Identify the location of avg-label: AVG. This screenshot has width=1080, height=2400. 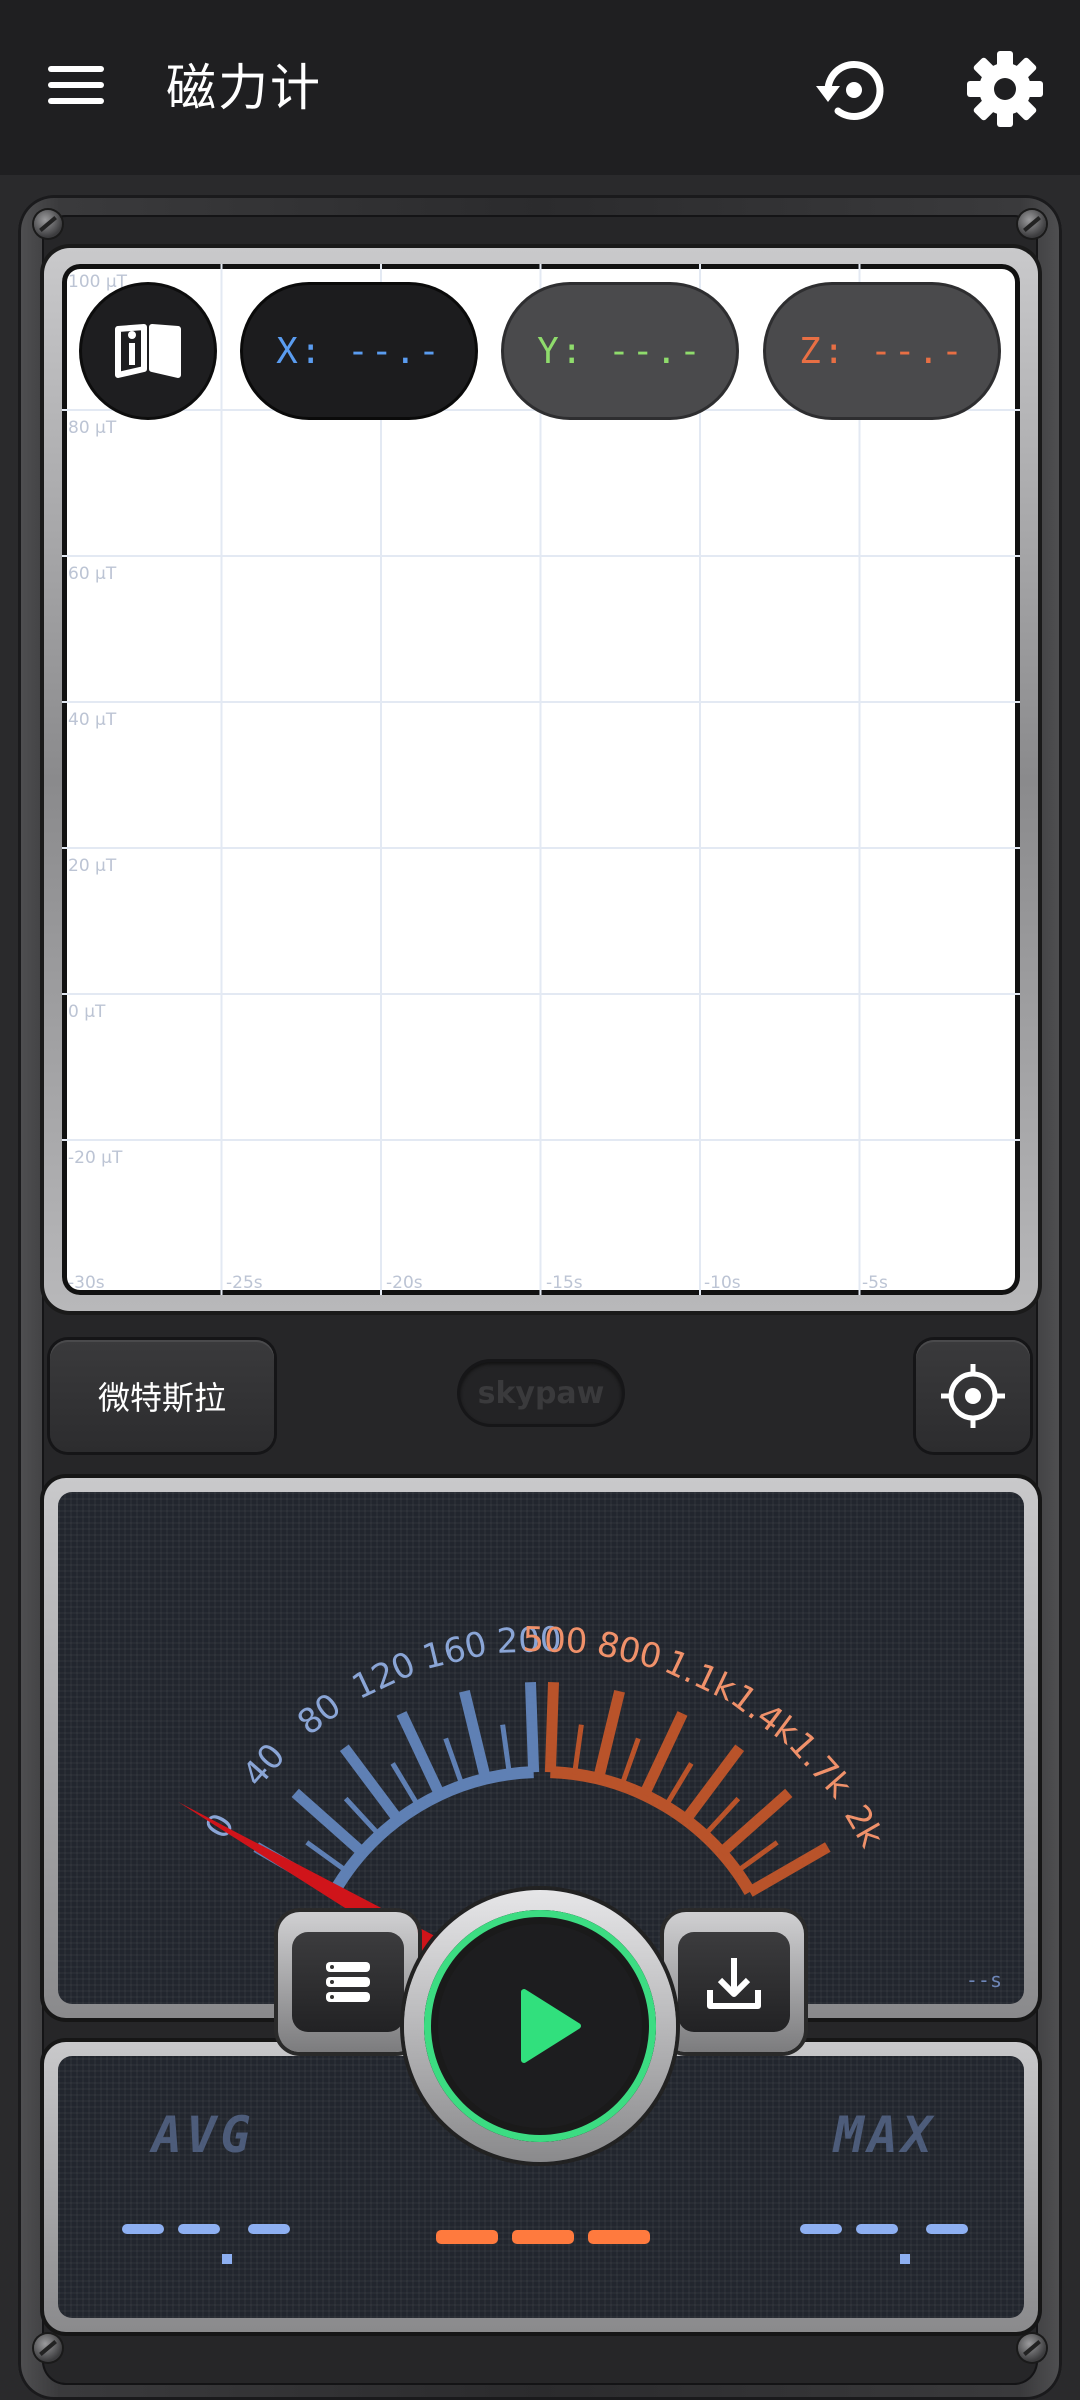
(203, 2135).